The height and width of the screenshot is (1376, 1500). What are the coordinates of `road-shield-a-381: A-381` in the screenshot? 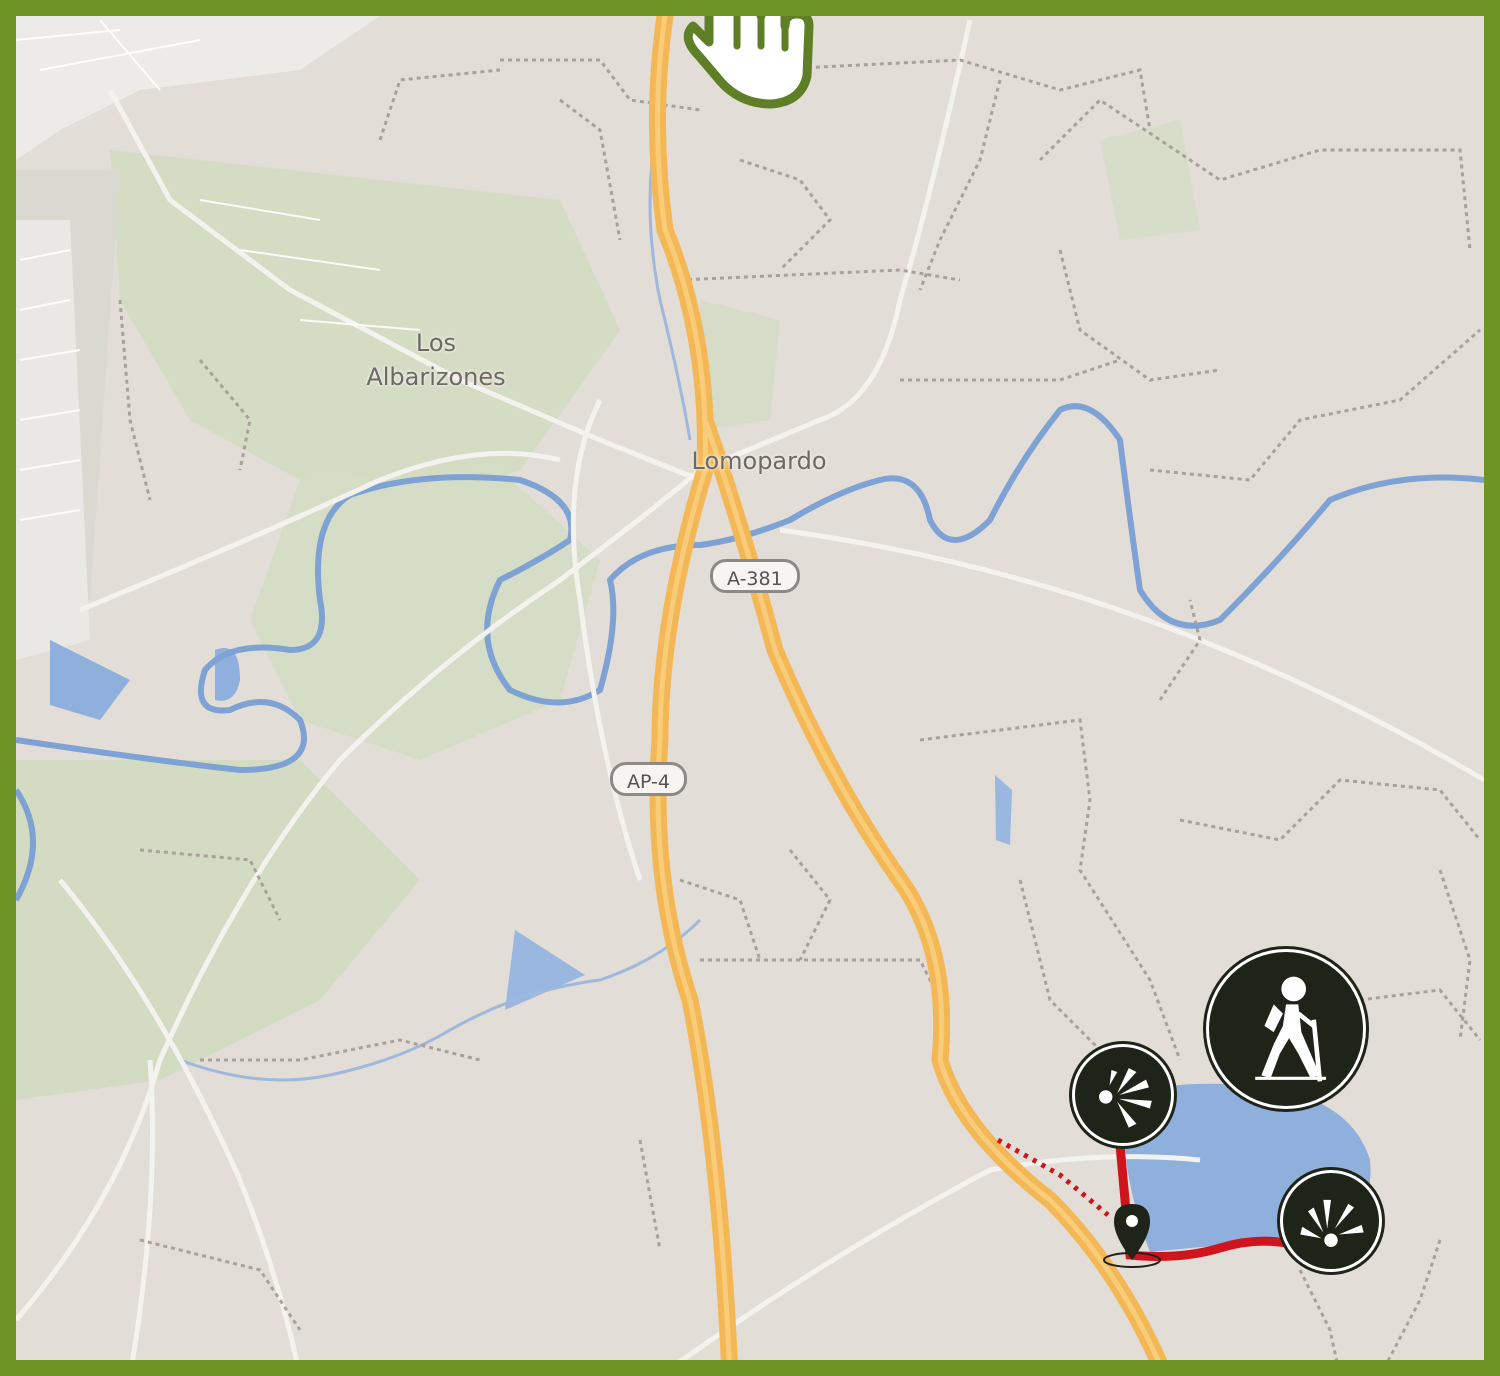 It's located at (755, 576).